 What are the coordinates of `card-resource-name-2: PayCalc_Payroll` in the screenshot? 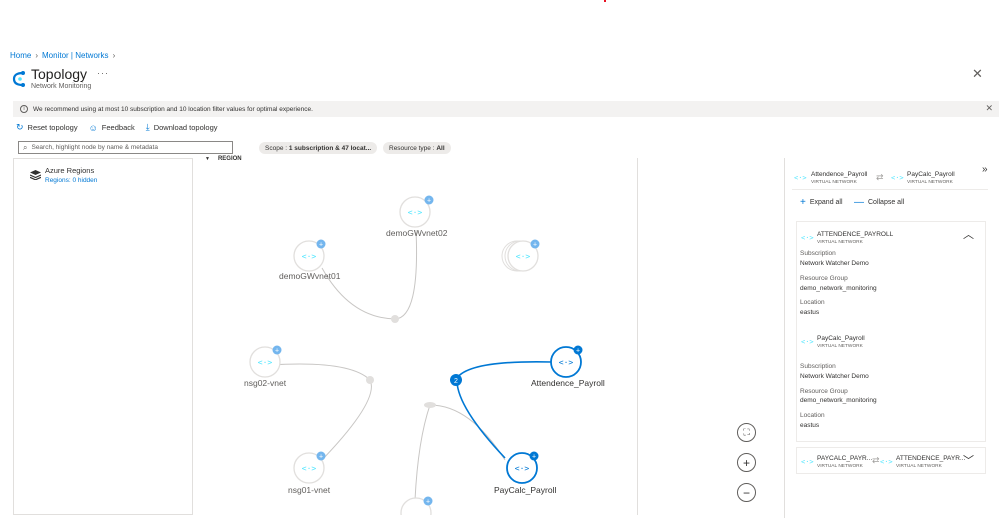 It's located at (841, 338).